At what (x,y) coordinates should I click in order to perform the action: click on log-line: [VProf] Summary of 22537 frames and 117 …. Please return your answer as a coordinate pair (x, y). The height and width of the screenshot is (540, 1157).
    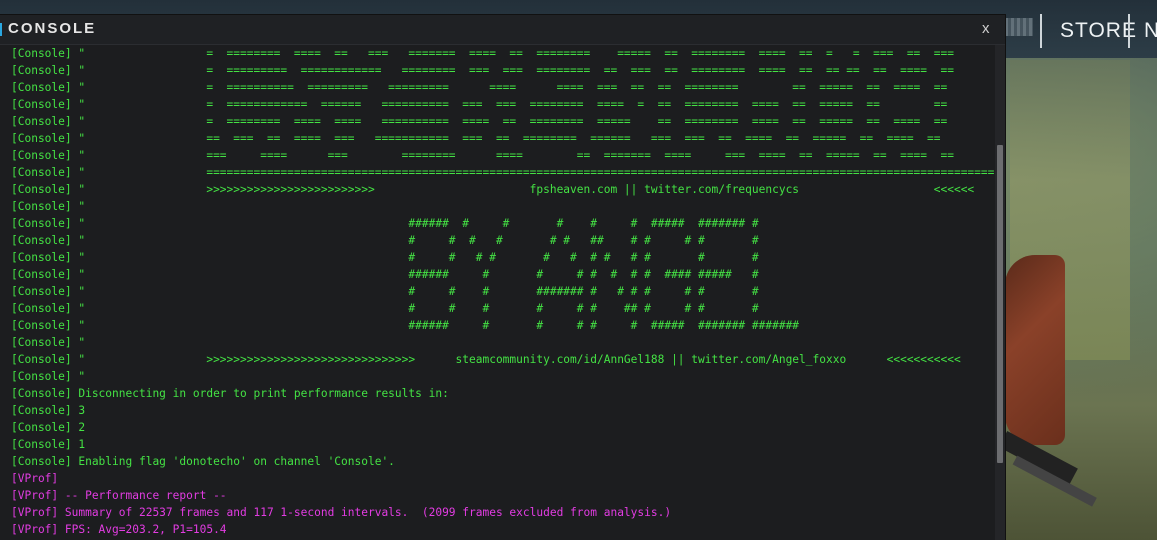
    Looking at the image, I should click on (341, 512).